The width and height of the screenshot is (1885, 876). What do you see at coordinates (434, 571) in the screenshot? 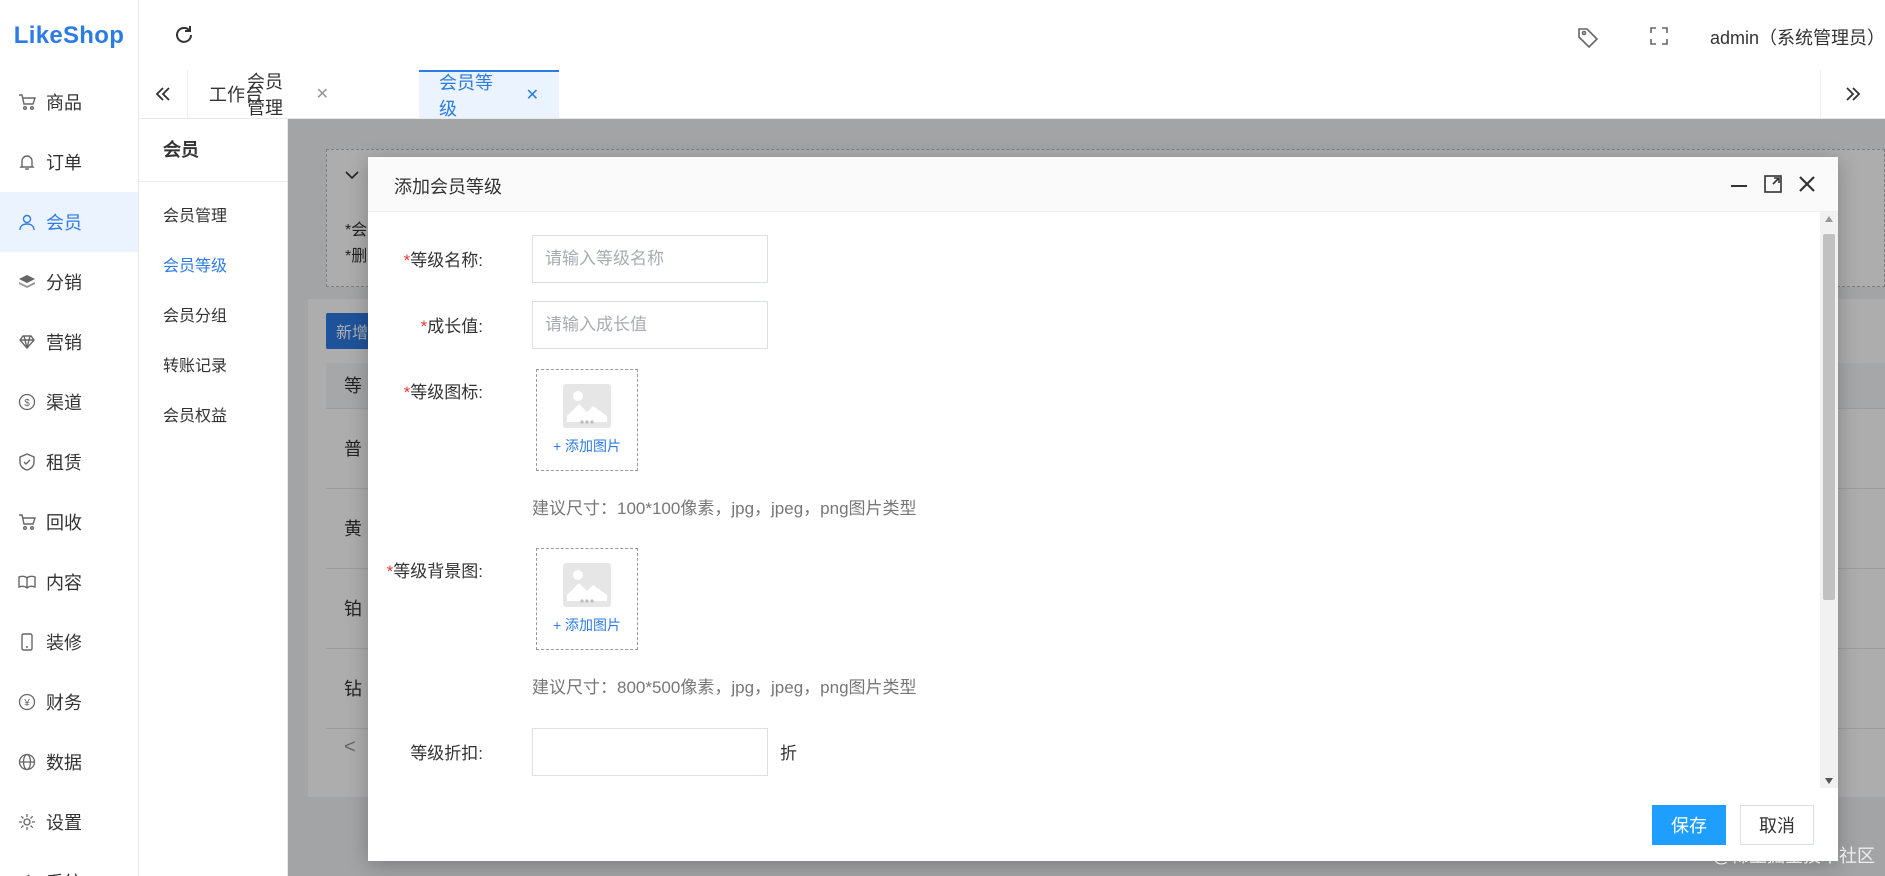
I see `level-background-label: *等级背景图:` at bounding box center [434, 571].